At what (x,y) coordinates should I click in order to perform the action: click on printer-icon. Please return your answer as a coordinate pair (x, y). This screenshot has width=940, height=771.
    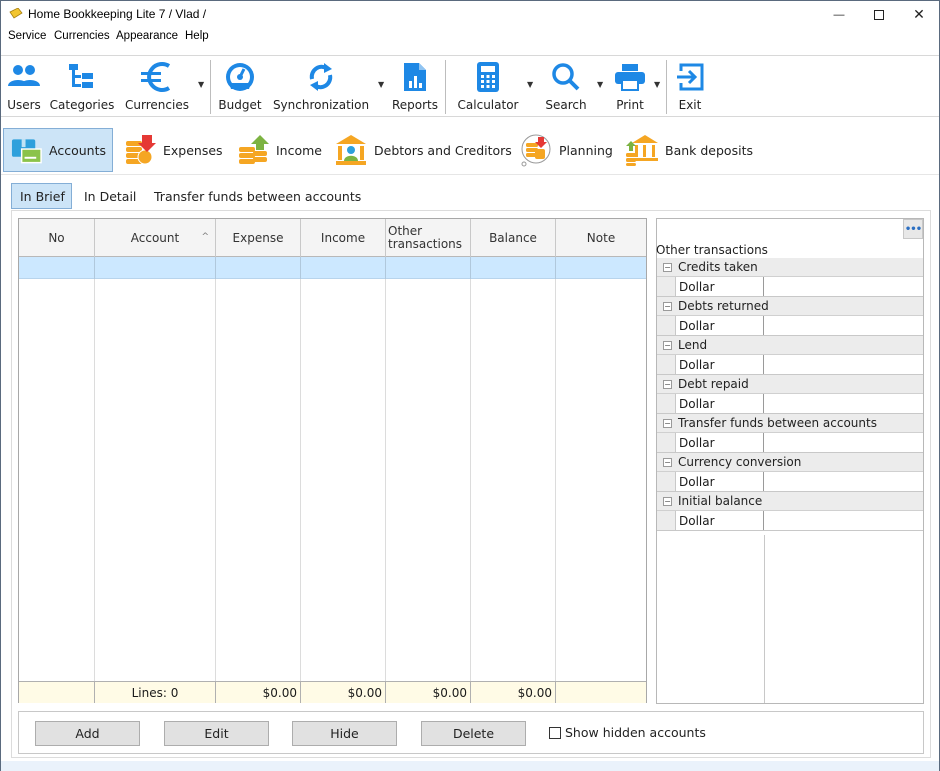
    Looking at the image, I should click on (630, 77).